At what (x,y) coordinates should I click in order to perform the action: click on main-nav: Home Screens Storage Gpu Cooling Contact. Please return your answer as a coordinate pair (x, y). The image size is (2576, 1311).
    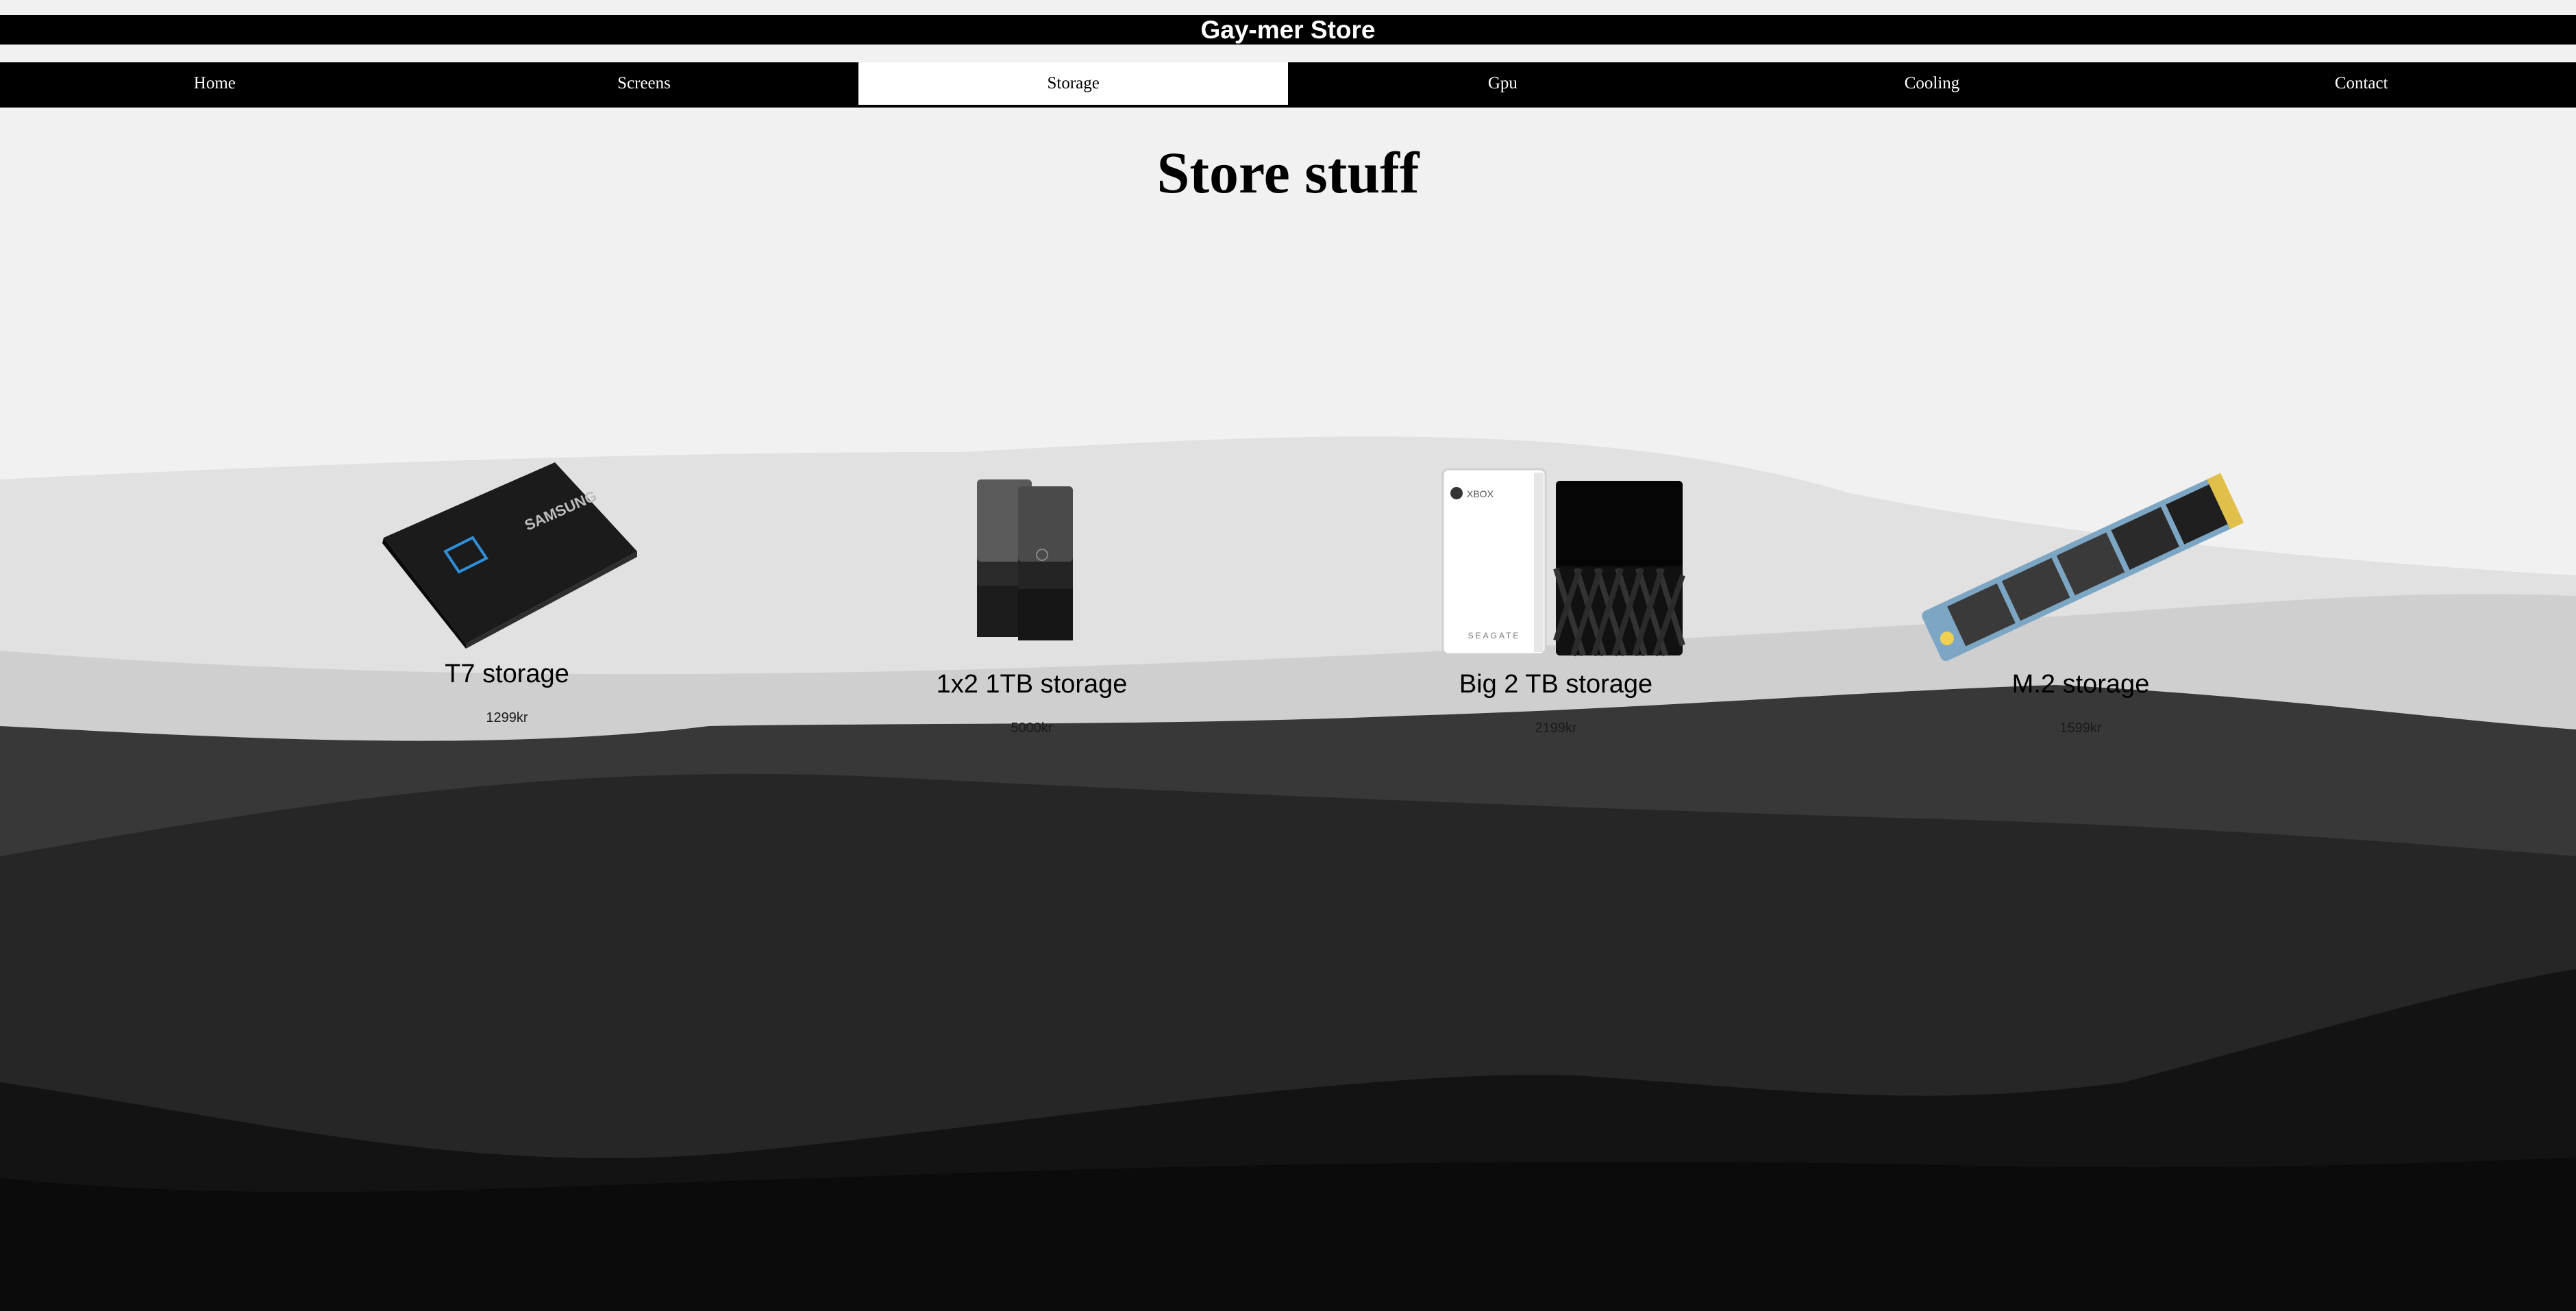
    Looking at the image, I should click on (1288, 85).